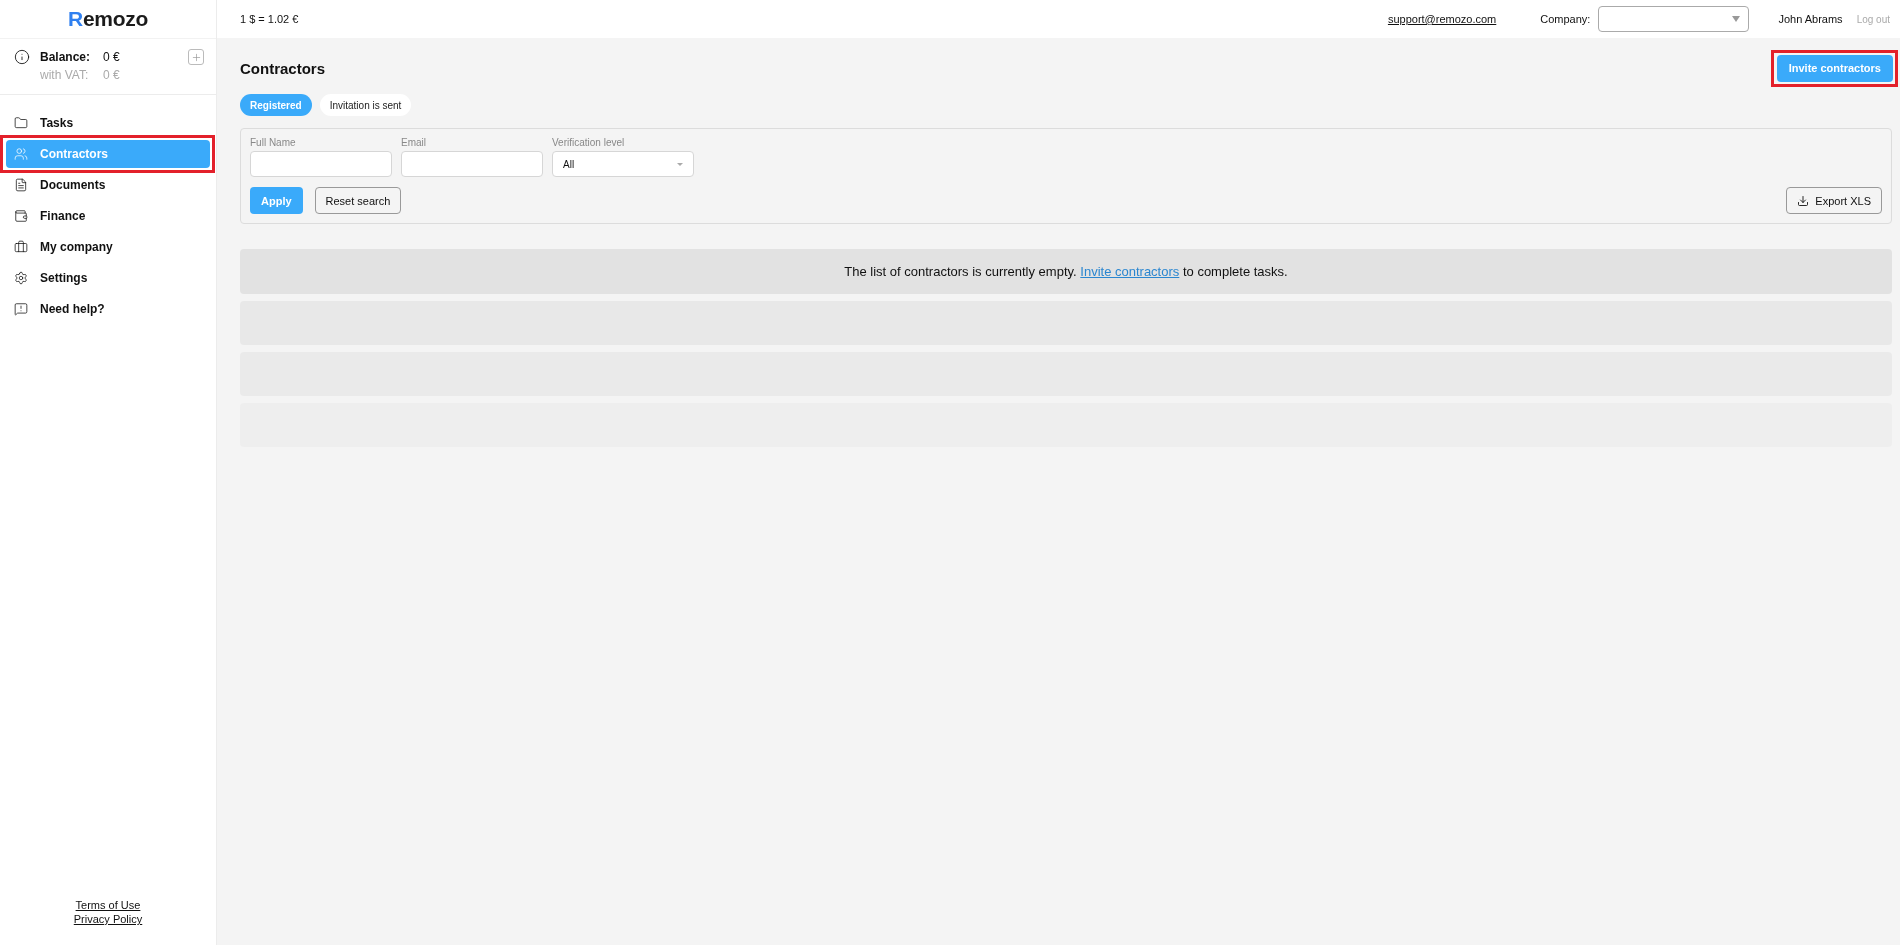 Image resolution: width=1900 pixels, height=945 pixels. What do you see at coordinates (1066, 271) in the screenshot?
I see `empty-message: The list of contractors is currently empty. Invite contractors to complete tasks.` at bounding box center [1066, 271].